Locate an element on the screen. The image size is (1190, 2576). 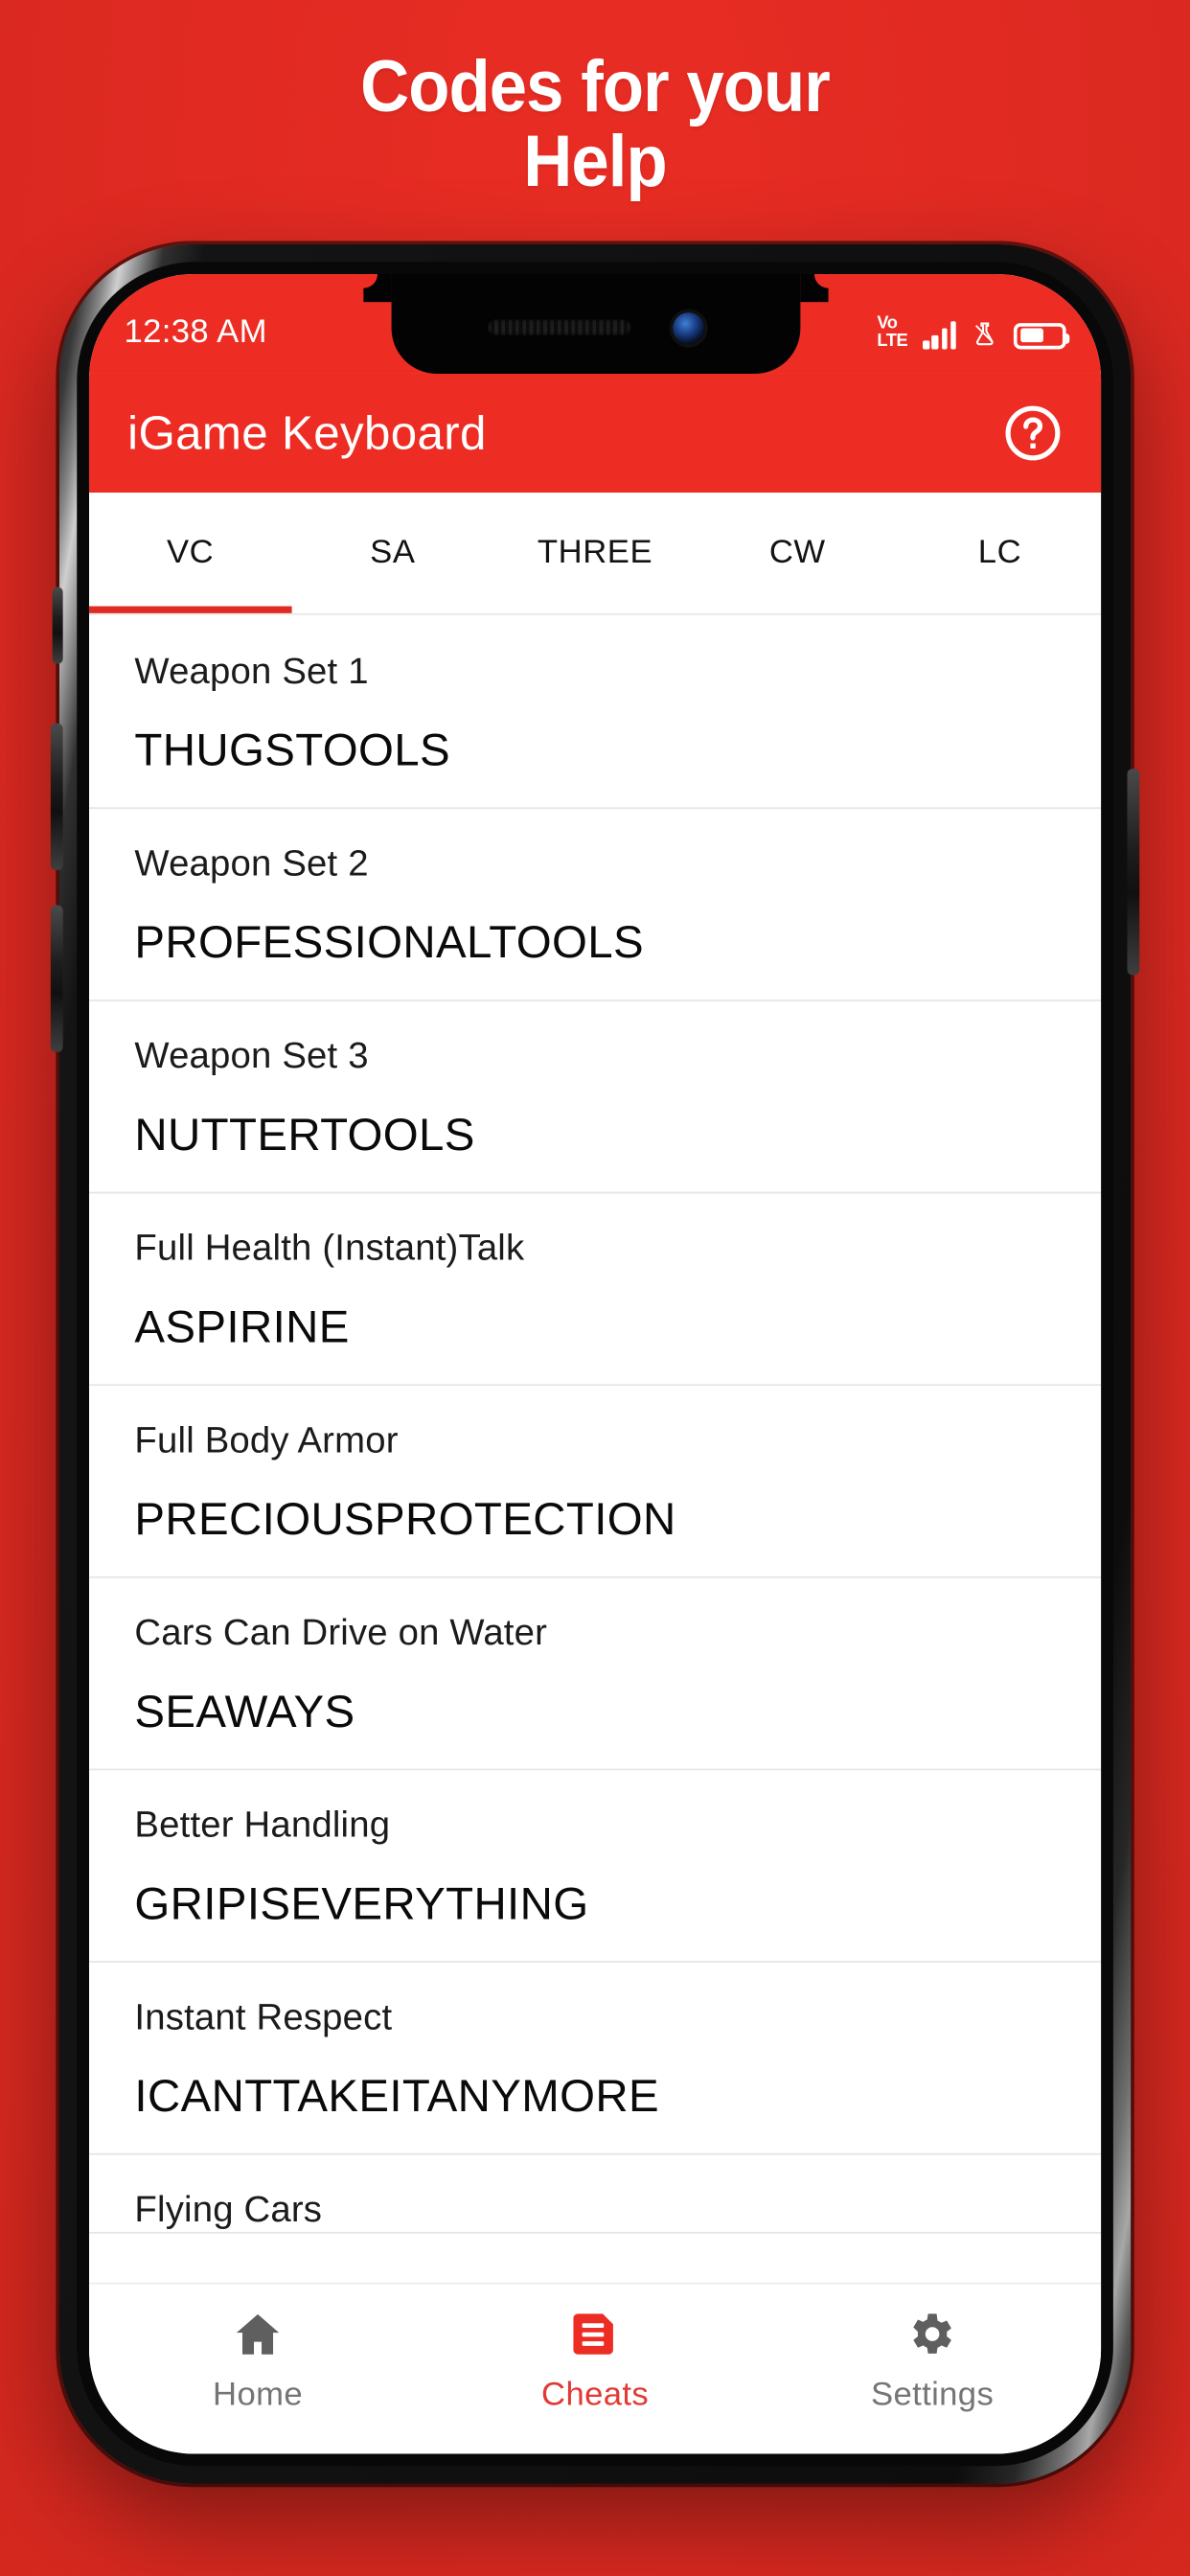
cheat-title: Full Body Armor is located at coordinates (266, 1440).